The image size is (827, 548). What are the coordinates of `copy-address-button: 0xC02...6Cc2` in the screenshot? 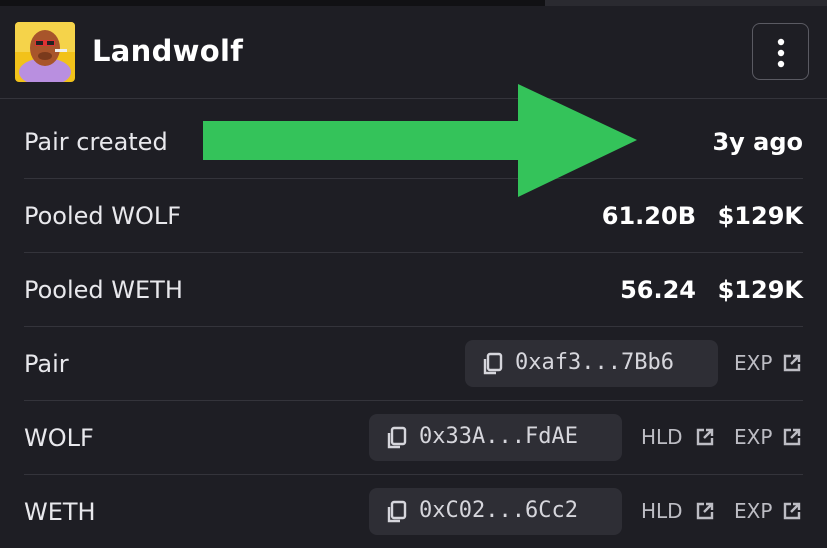 It's located at (495, 511).